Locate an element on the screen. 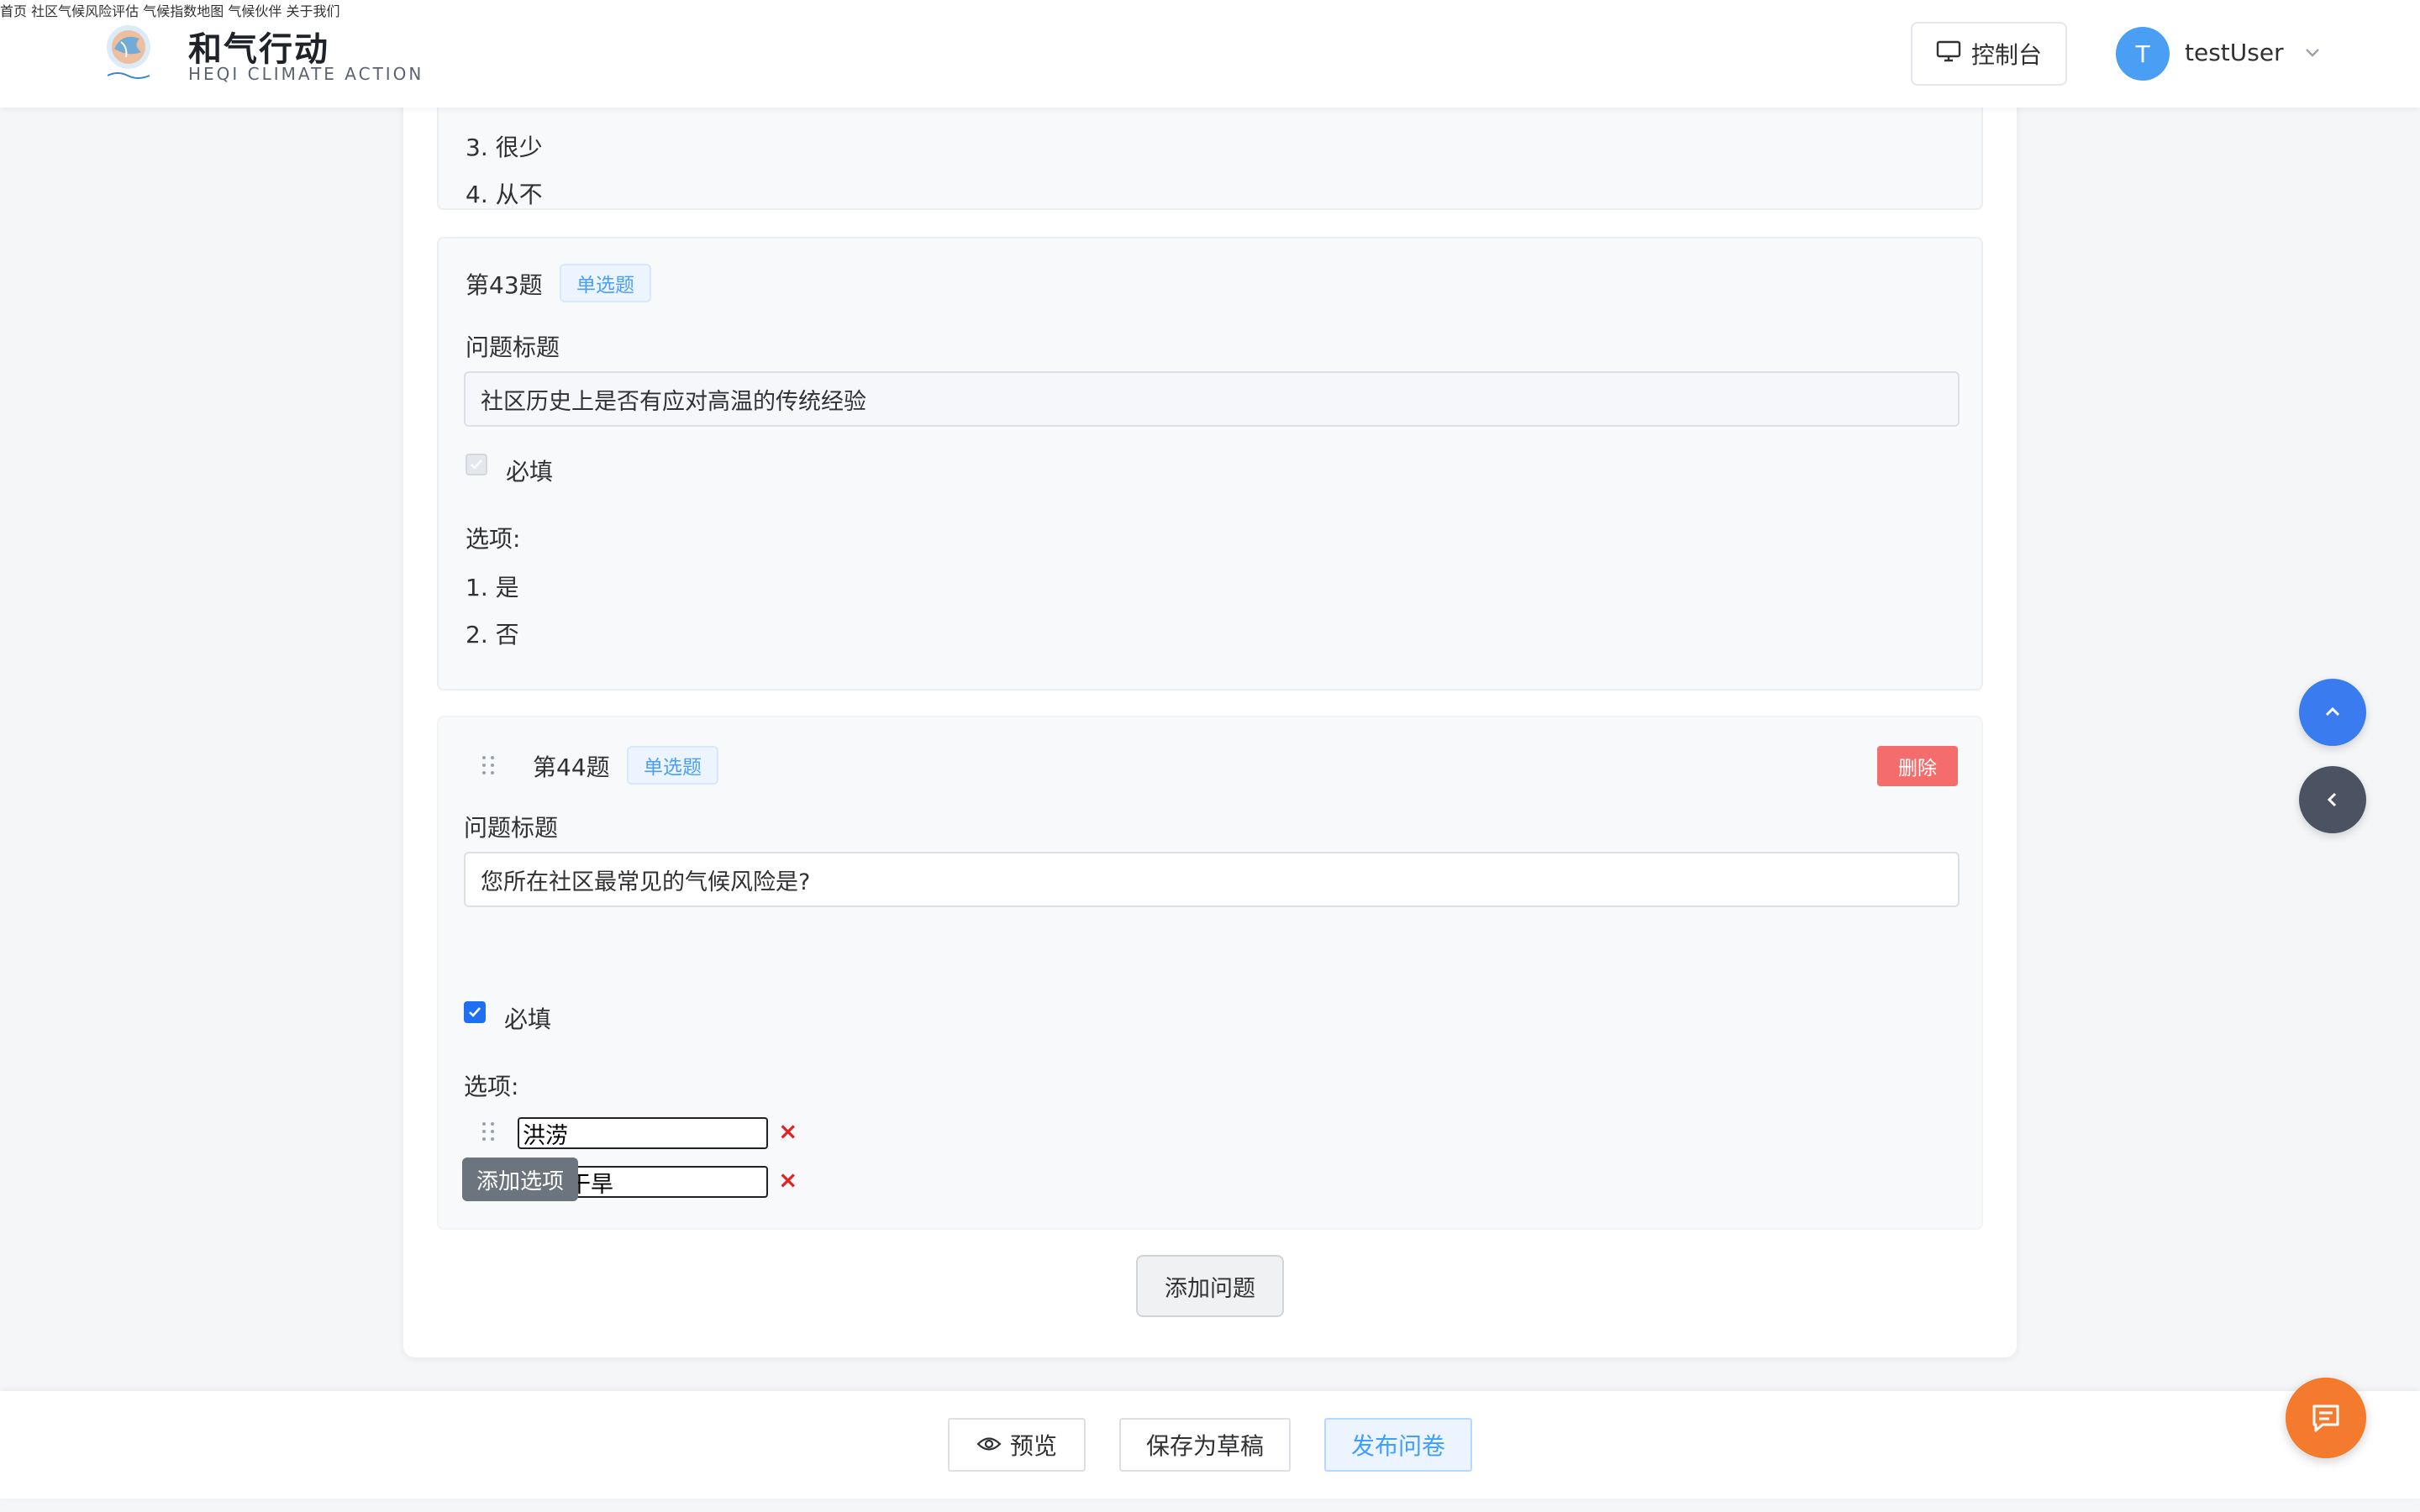 The height and width of the screenshot is (1512, 2420). add-question-button: 添加问题 is located at coordinates (1210, 1286).